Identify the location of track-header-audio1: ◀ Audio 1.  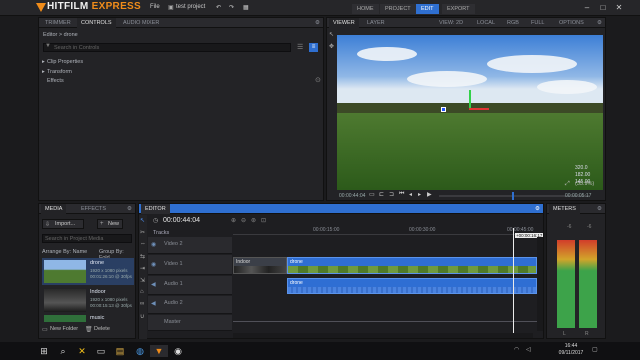
(190, 285).